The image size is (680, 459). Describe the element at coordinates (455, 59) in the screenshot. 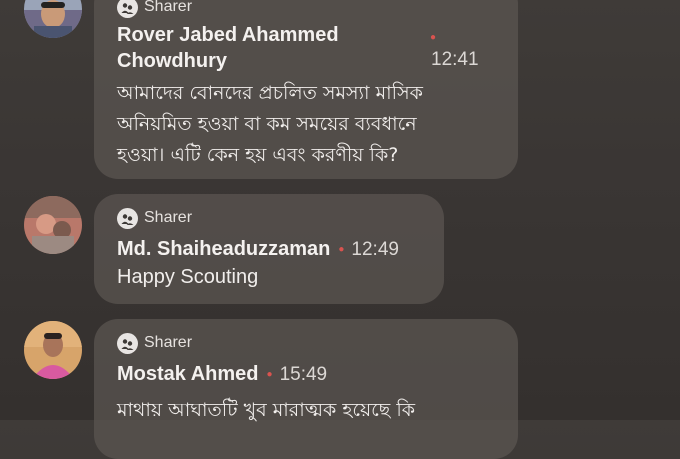

I see `timestamp: 12:41` at that location.